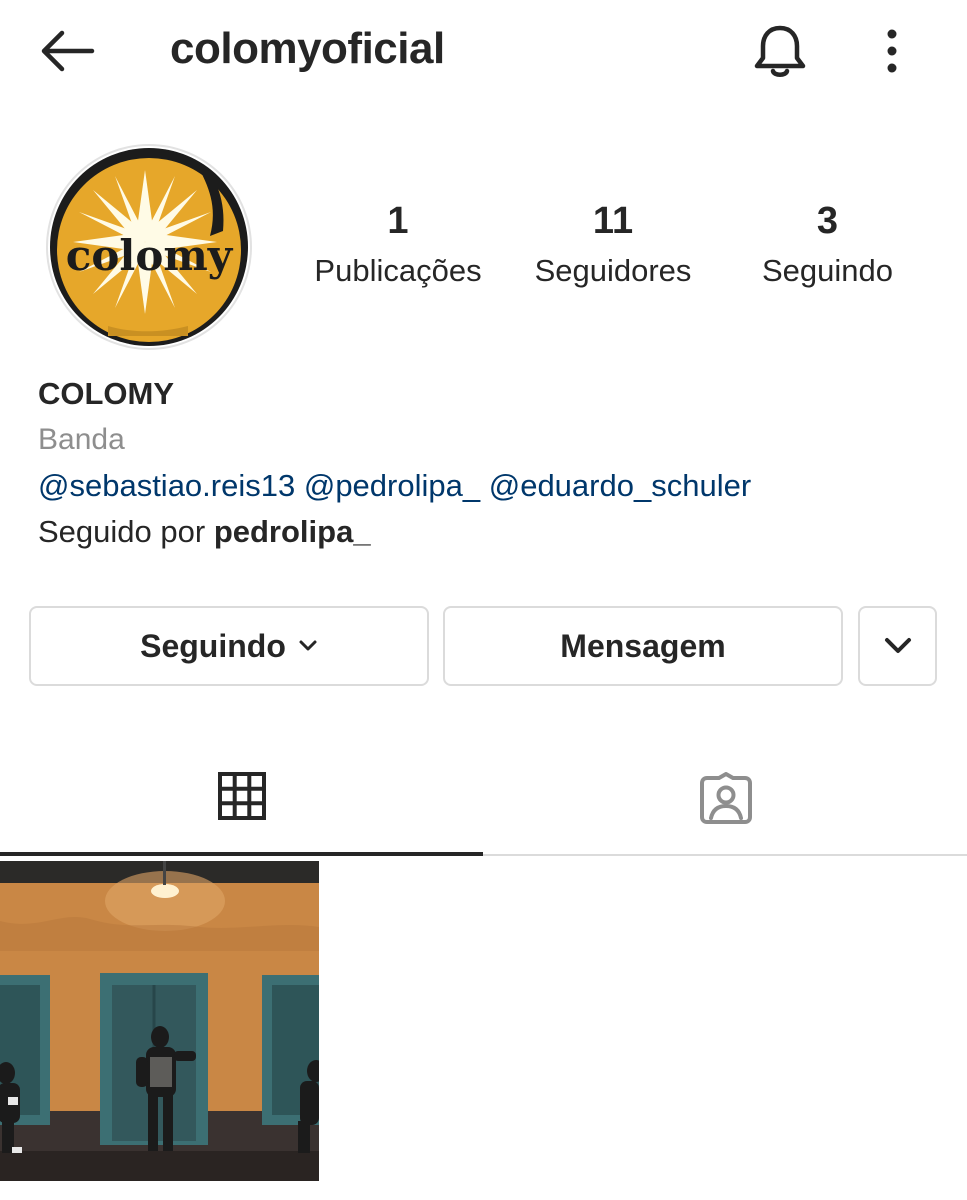  Describe the element at coordinates (292, 531) in the screenshot. I see `followed-by-user: pedrolipa_` at that location.